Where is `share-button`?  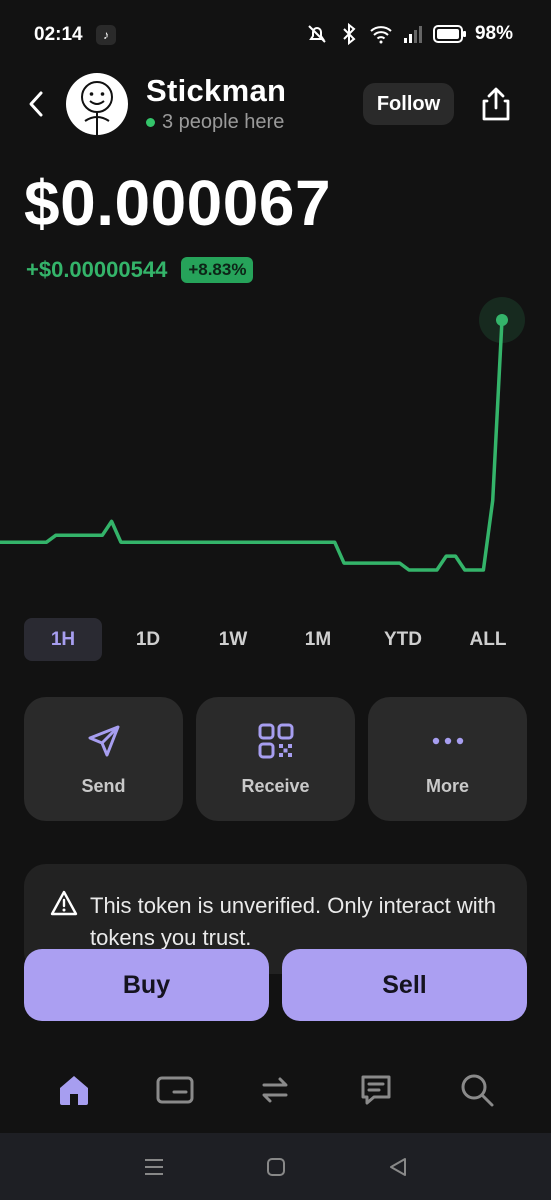 share-button is located at coordinates (496, 104).